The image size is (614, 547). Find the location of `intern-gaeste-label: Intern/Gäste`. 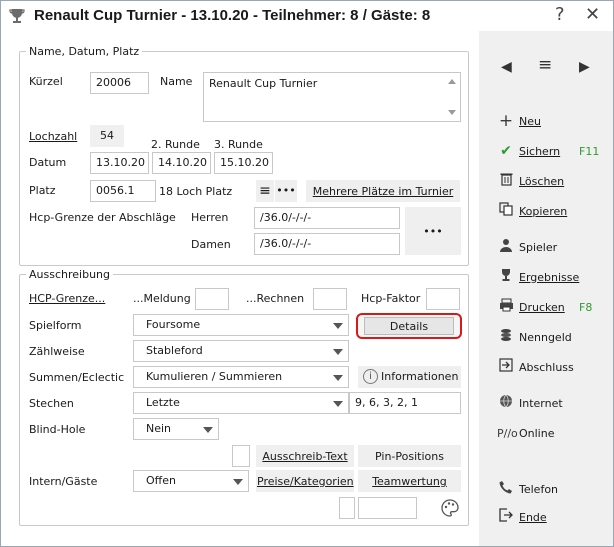

intern-gaeste-label: Intern/Gäste is located at coordinates (63, 481).